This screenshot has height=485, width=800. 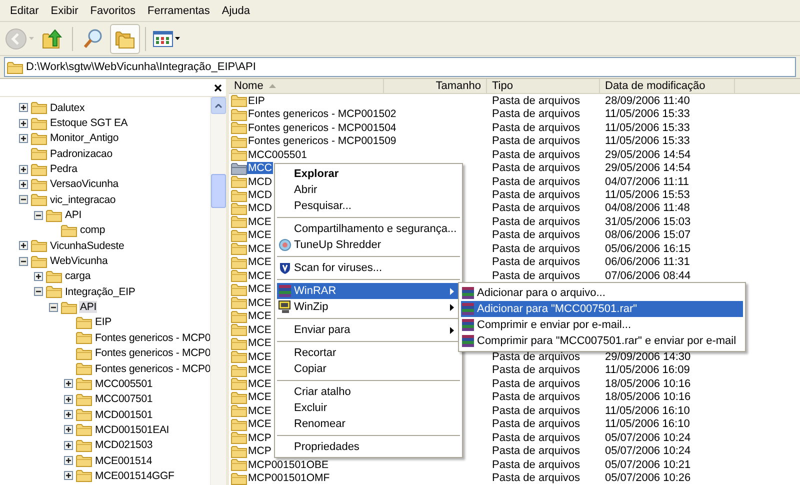 I want to click on tree-item: Dalutex, so click(x=67, y=108).